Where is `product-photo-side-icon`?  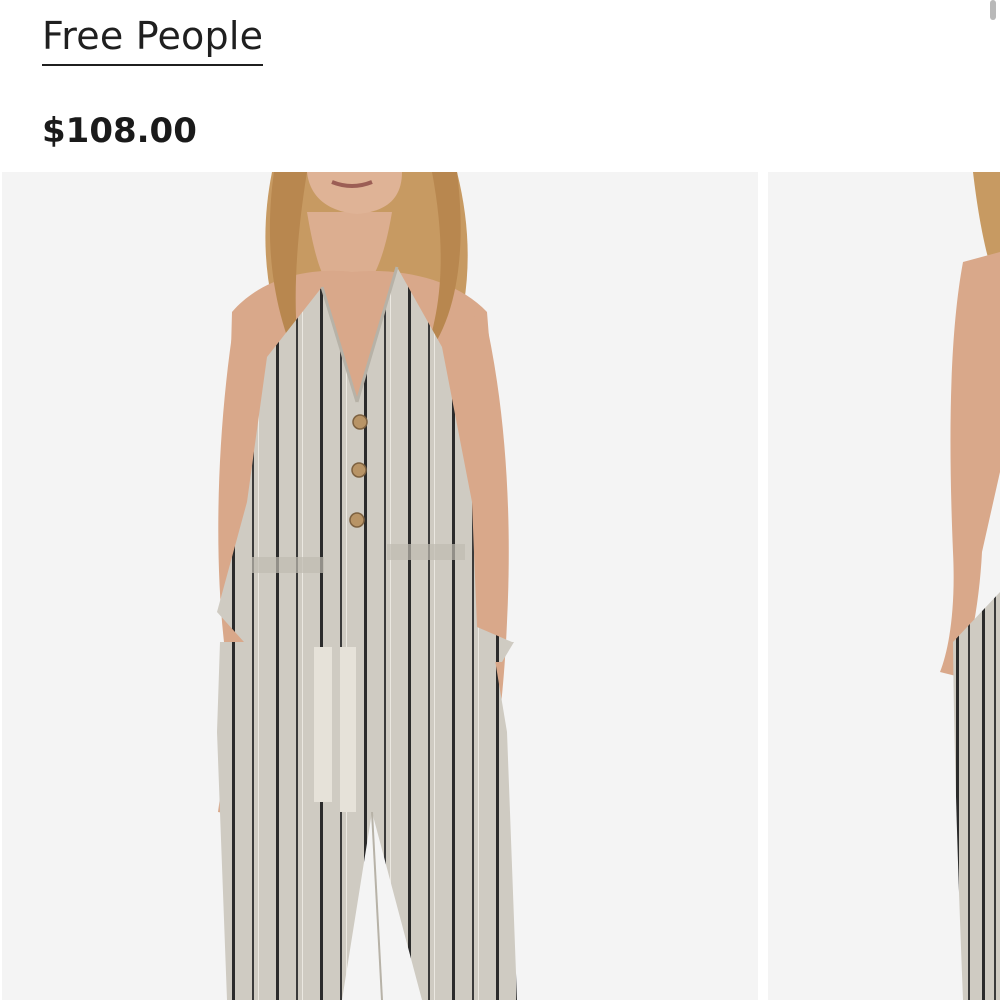 product-photo-side-icon is located at coordinates (970, 586).